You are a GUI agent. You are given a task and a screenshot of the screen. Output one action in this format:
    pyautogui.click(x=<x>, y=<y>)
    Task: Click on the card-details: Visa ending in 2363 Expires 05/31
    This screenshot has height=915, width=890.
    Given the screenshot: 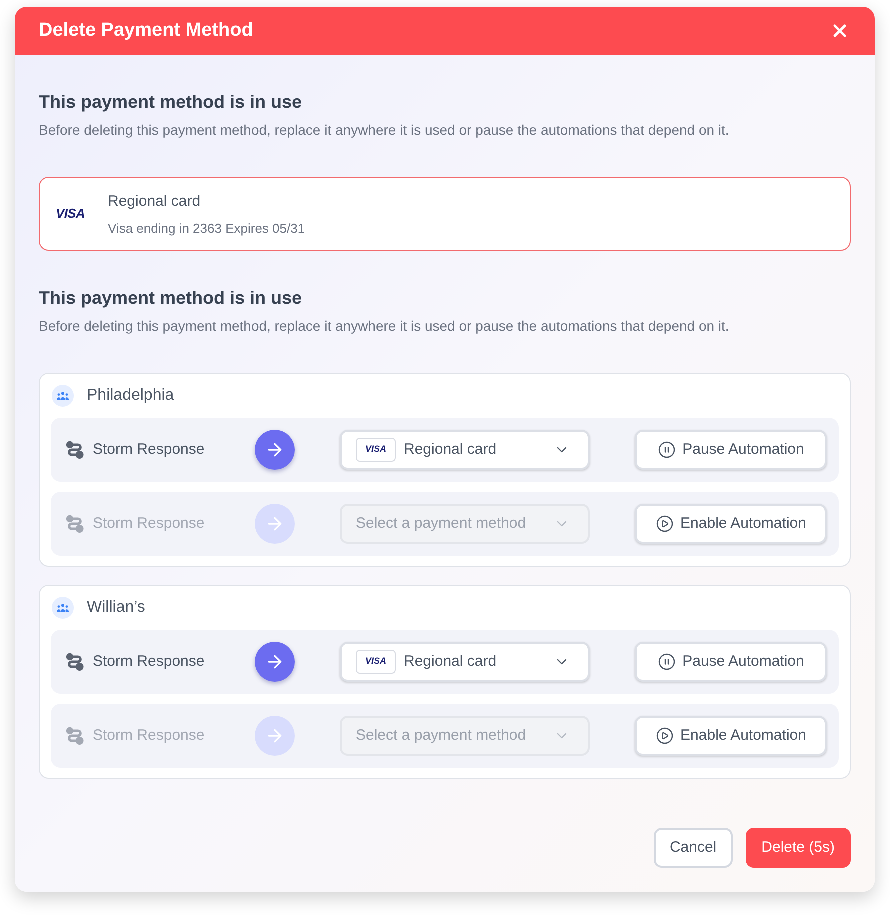 What is the action you would take?
    pyautogui.click(x=207, y=228)
    